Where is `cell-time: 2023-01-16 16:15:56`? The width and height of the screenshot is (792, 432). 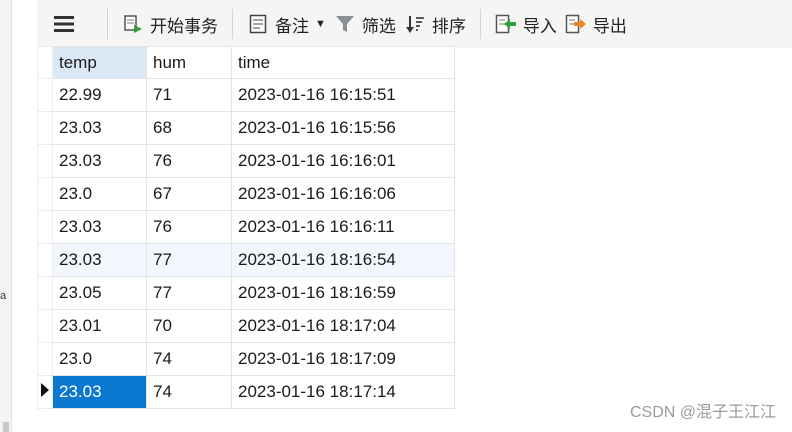 cell-time: 2023-01-16 16:15:56 is located at coordinates (343, 128).